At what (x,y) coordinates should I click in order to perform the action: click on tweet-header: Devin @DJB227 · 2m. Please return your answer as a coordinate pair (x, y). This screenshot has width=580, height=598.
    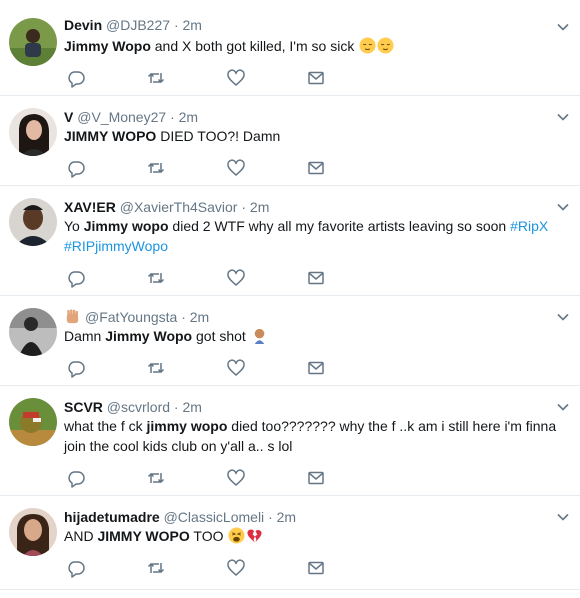
    Looking at the image, I should click on (133, 25).